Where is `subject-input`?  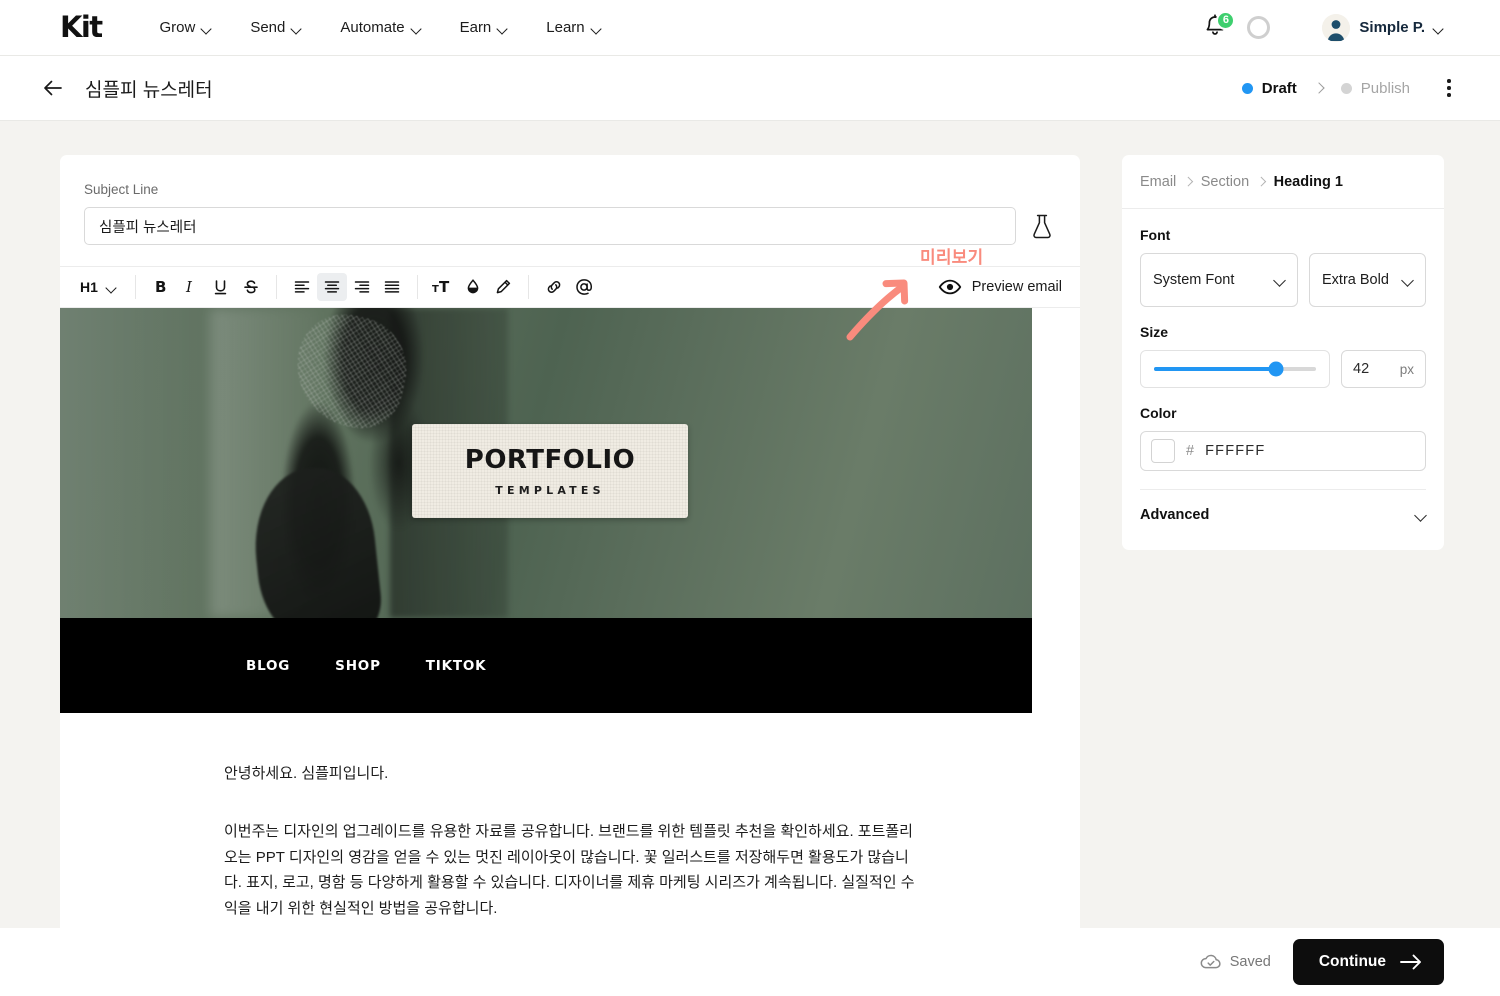 subject-input is located at coordinates (550, 226).